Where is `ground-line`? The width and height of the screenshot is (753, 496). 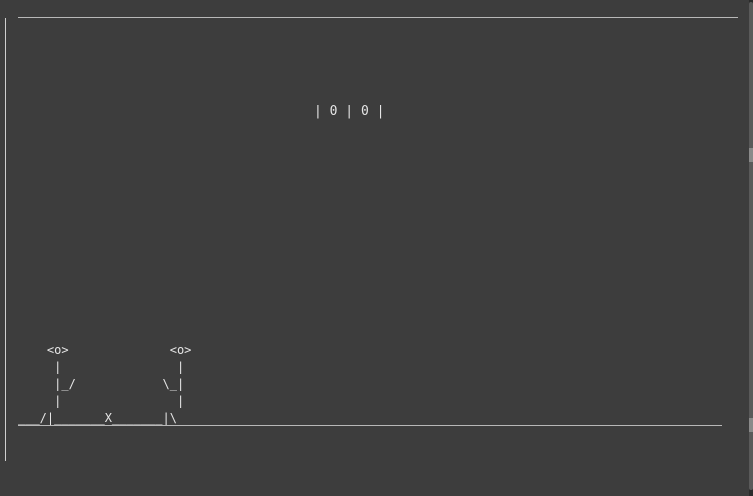 ground-line is located at coordinates (370, 425).